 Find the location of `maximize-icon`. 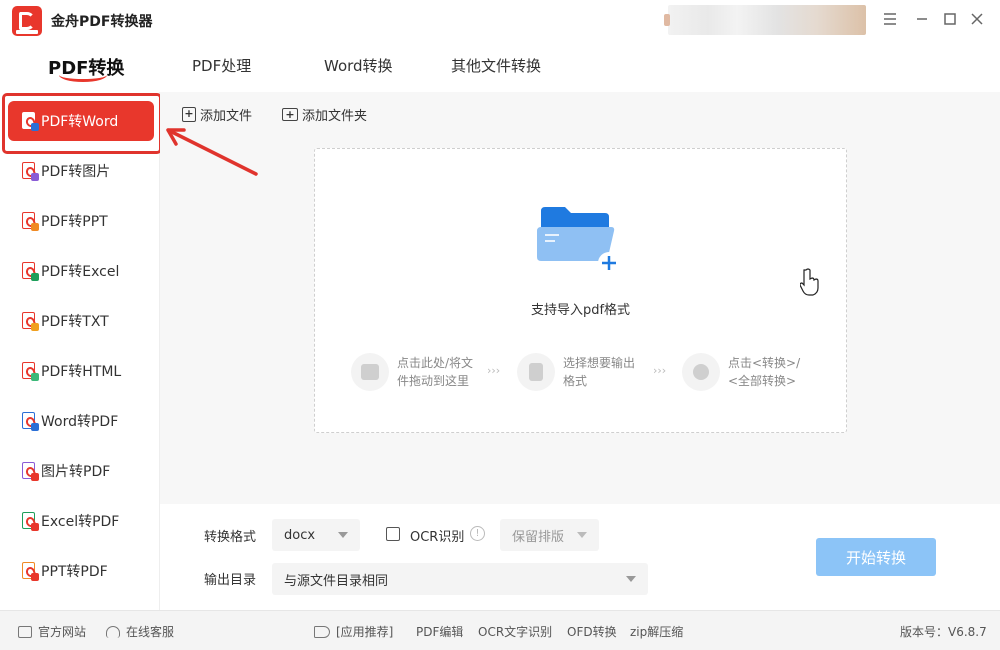

maximize-icon is located at coordinates (950, 19).